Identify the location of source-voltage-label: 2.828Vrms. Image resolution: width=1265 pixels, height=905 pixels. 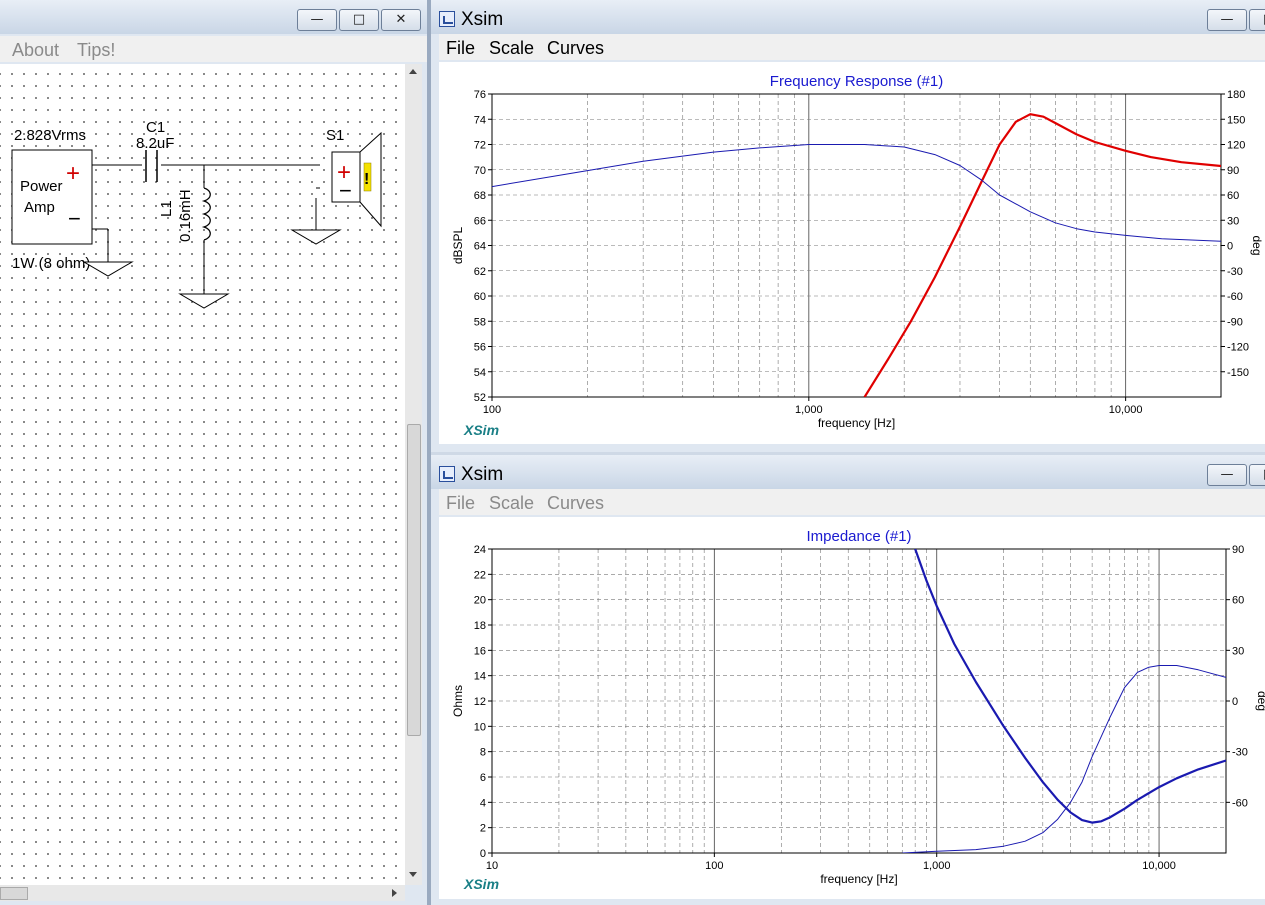
(50, 135).